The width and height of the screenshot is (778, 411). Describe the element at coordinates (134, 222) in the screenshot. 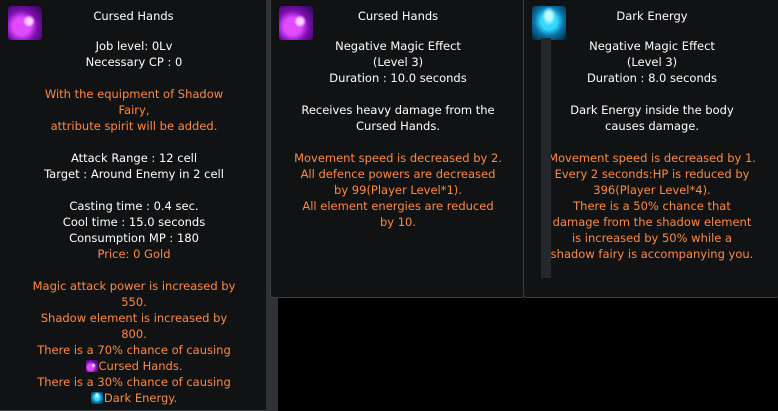

I see `cool-time: Cool time : 15.0 seconds` at that location.